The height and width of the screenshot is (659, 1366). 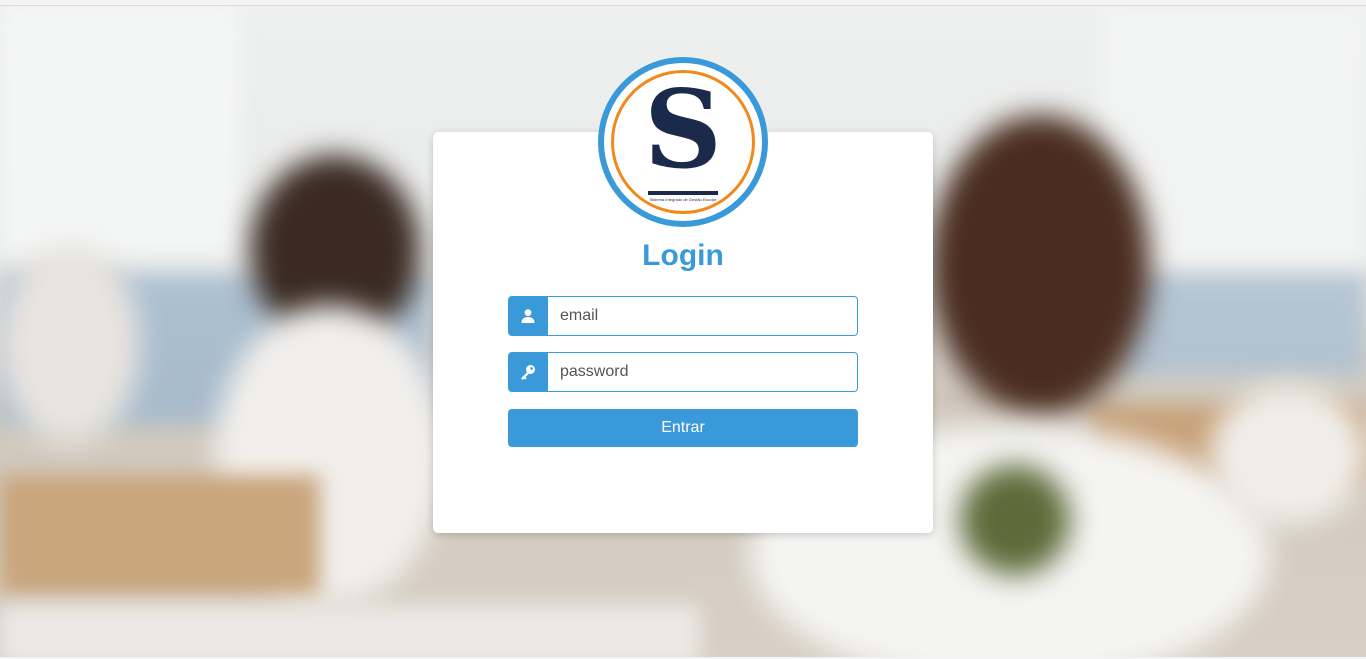 What do you see at coordinates (683, 199) in the screenshot?
I see `logo-caption: Sistema Integrado de Gestão Escolar` at bounding box center [683, 199].